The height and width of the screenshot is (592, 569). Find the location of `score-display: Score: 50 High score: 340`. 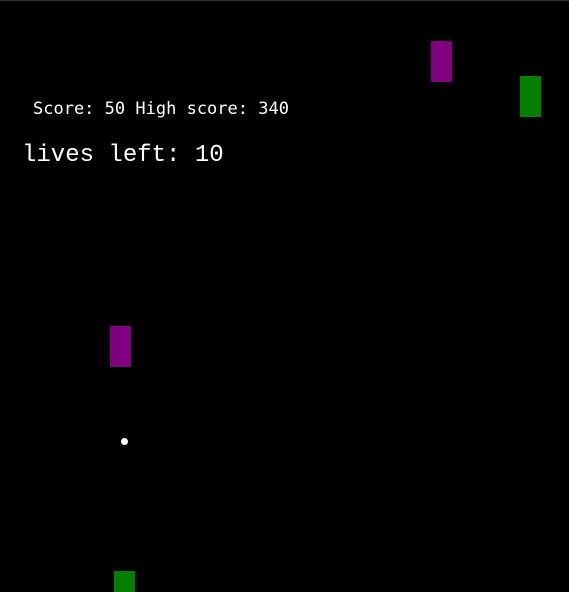

score-display: Score: 50 High score: 340 is located at coordinates (161, 109).